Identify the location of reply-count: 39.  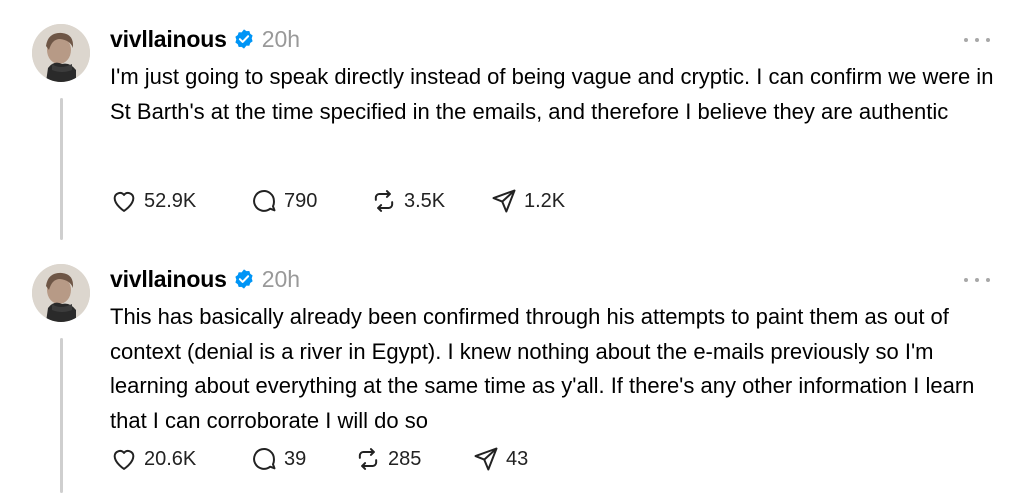
(295, 458).